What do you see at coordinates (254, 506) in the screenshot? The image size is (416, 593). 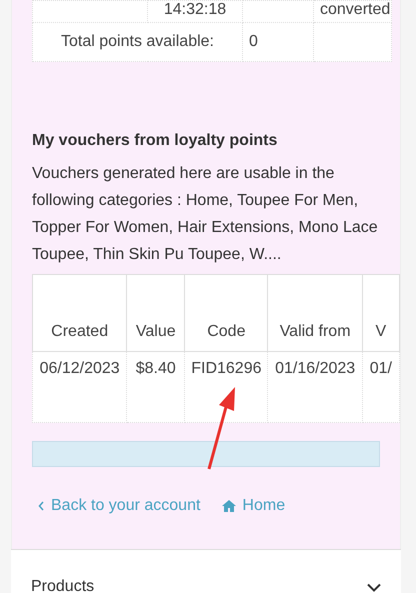 I see `home-link: Home` at bounding box center [254, 506].